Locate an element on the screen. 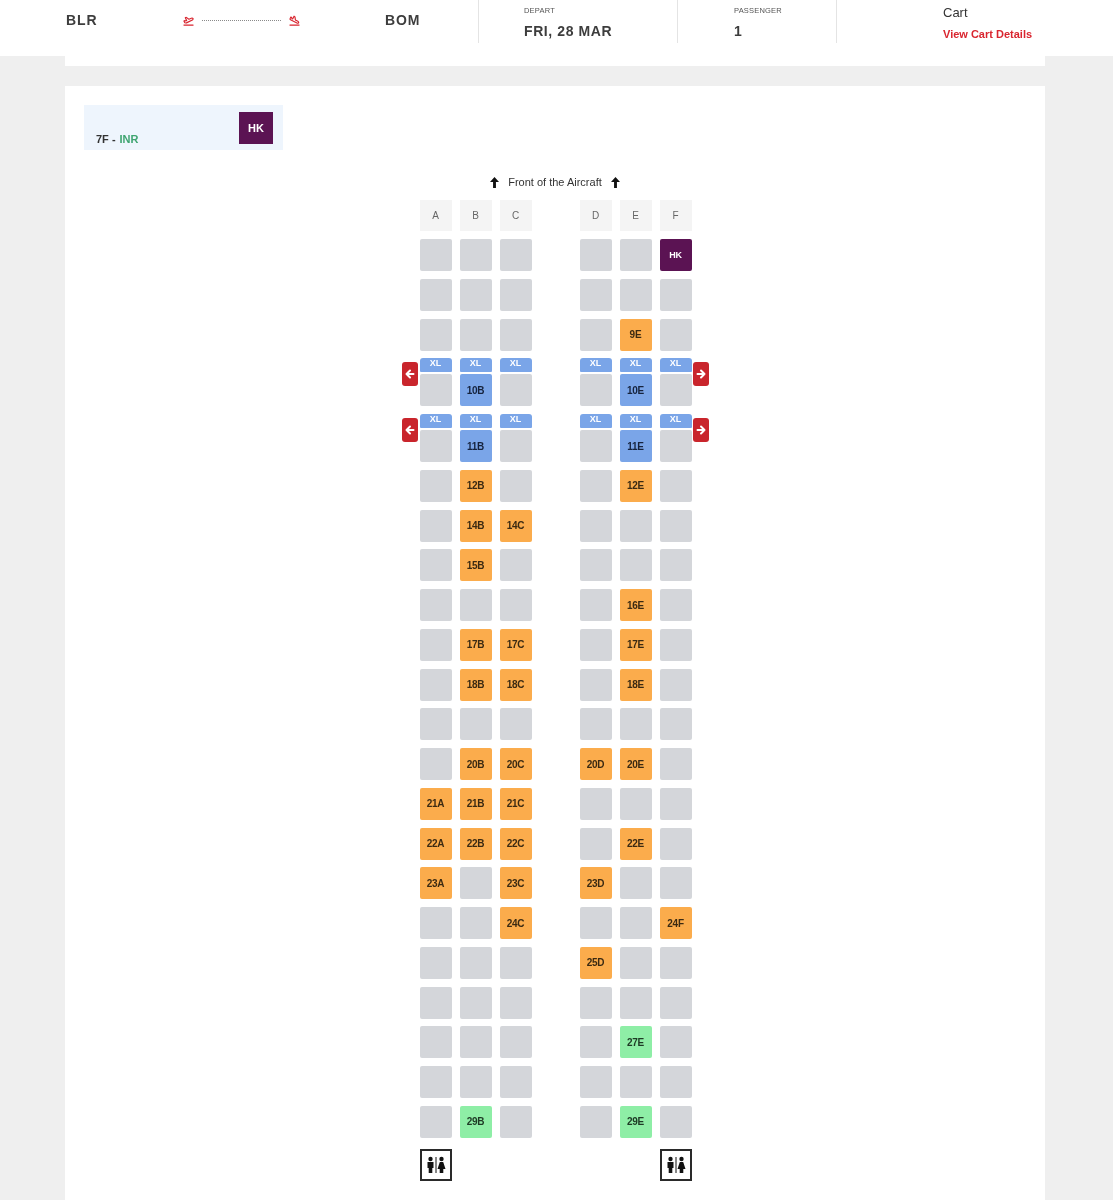 This screenshot has height=1200, width=1113. seat: 23D is located at coordinates (595, 883).